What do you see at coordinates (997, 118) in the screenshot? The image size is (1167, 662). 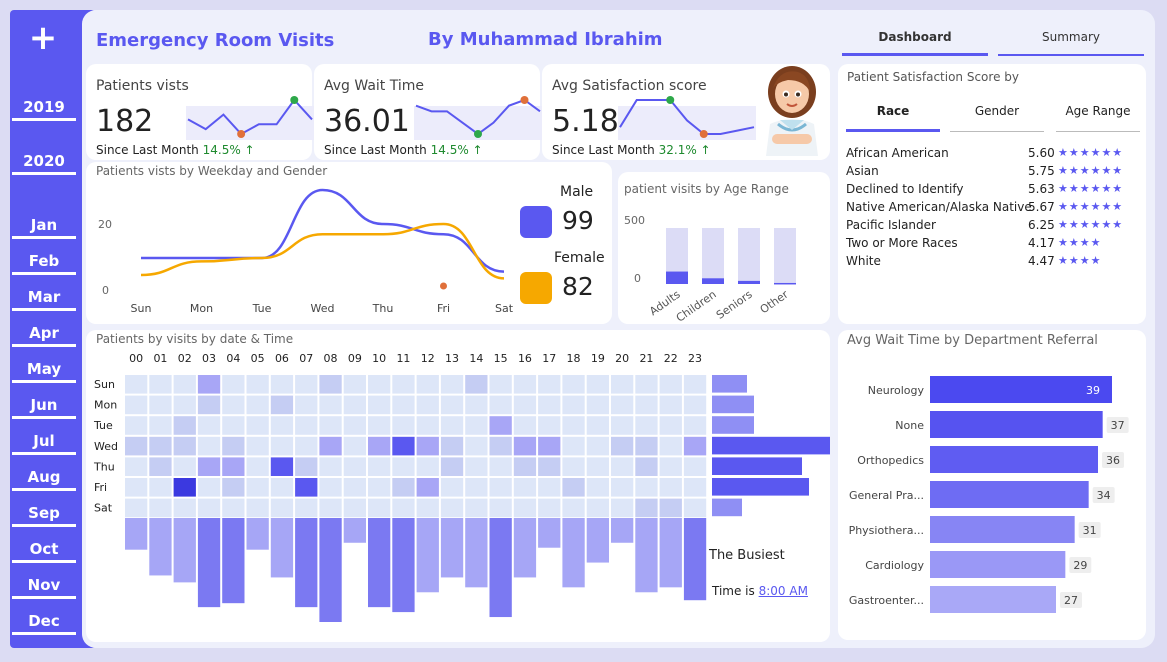 I see `sat-tab-gender: Gender` at bounding box center [997, 118].